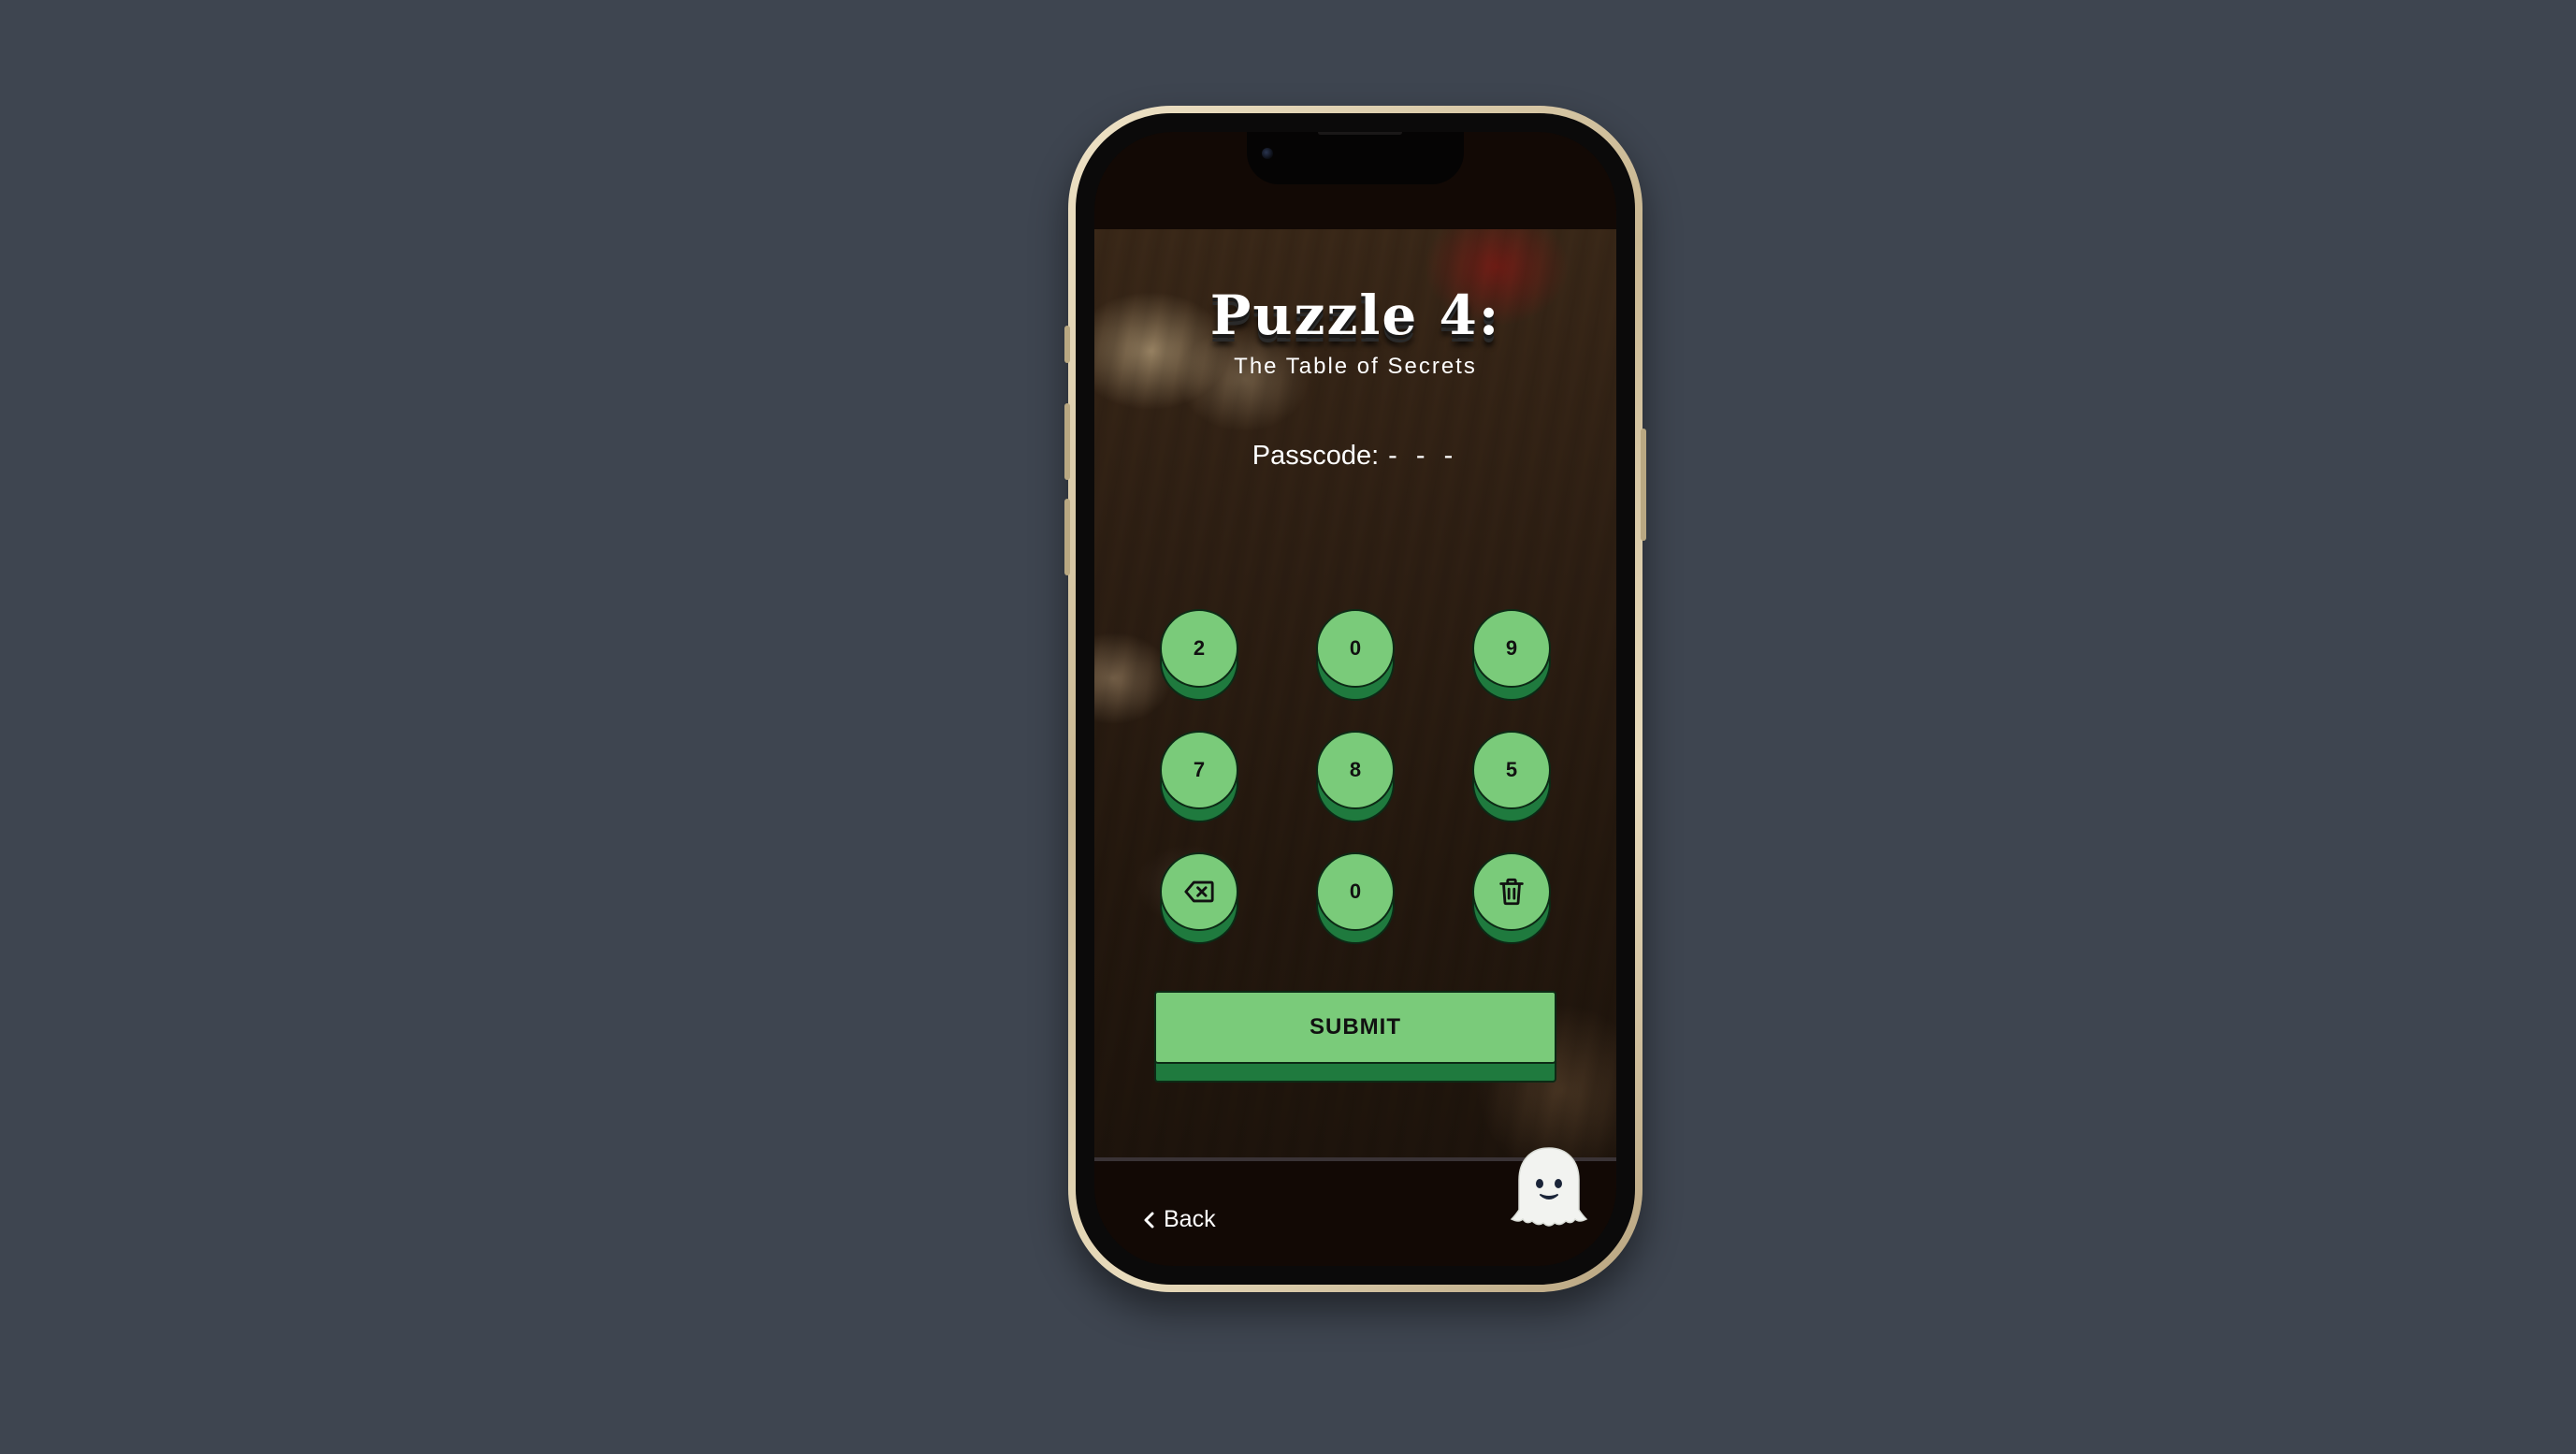 This screenshot has height=1454, width=2576. What do you see at coordinates (1355, 1027) in the screenshot?
I see `submit-label: SUBMIT` at bounding box center [1355, 1027].